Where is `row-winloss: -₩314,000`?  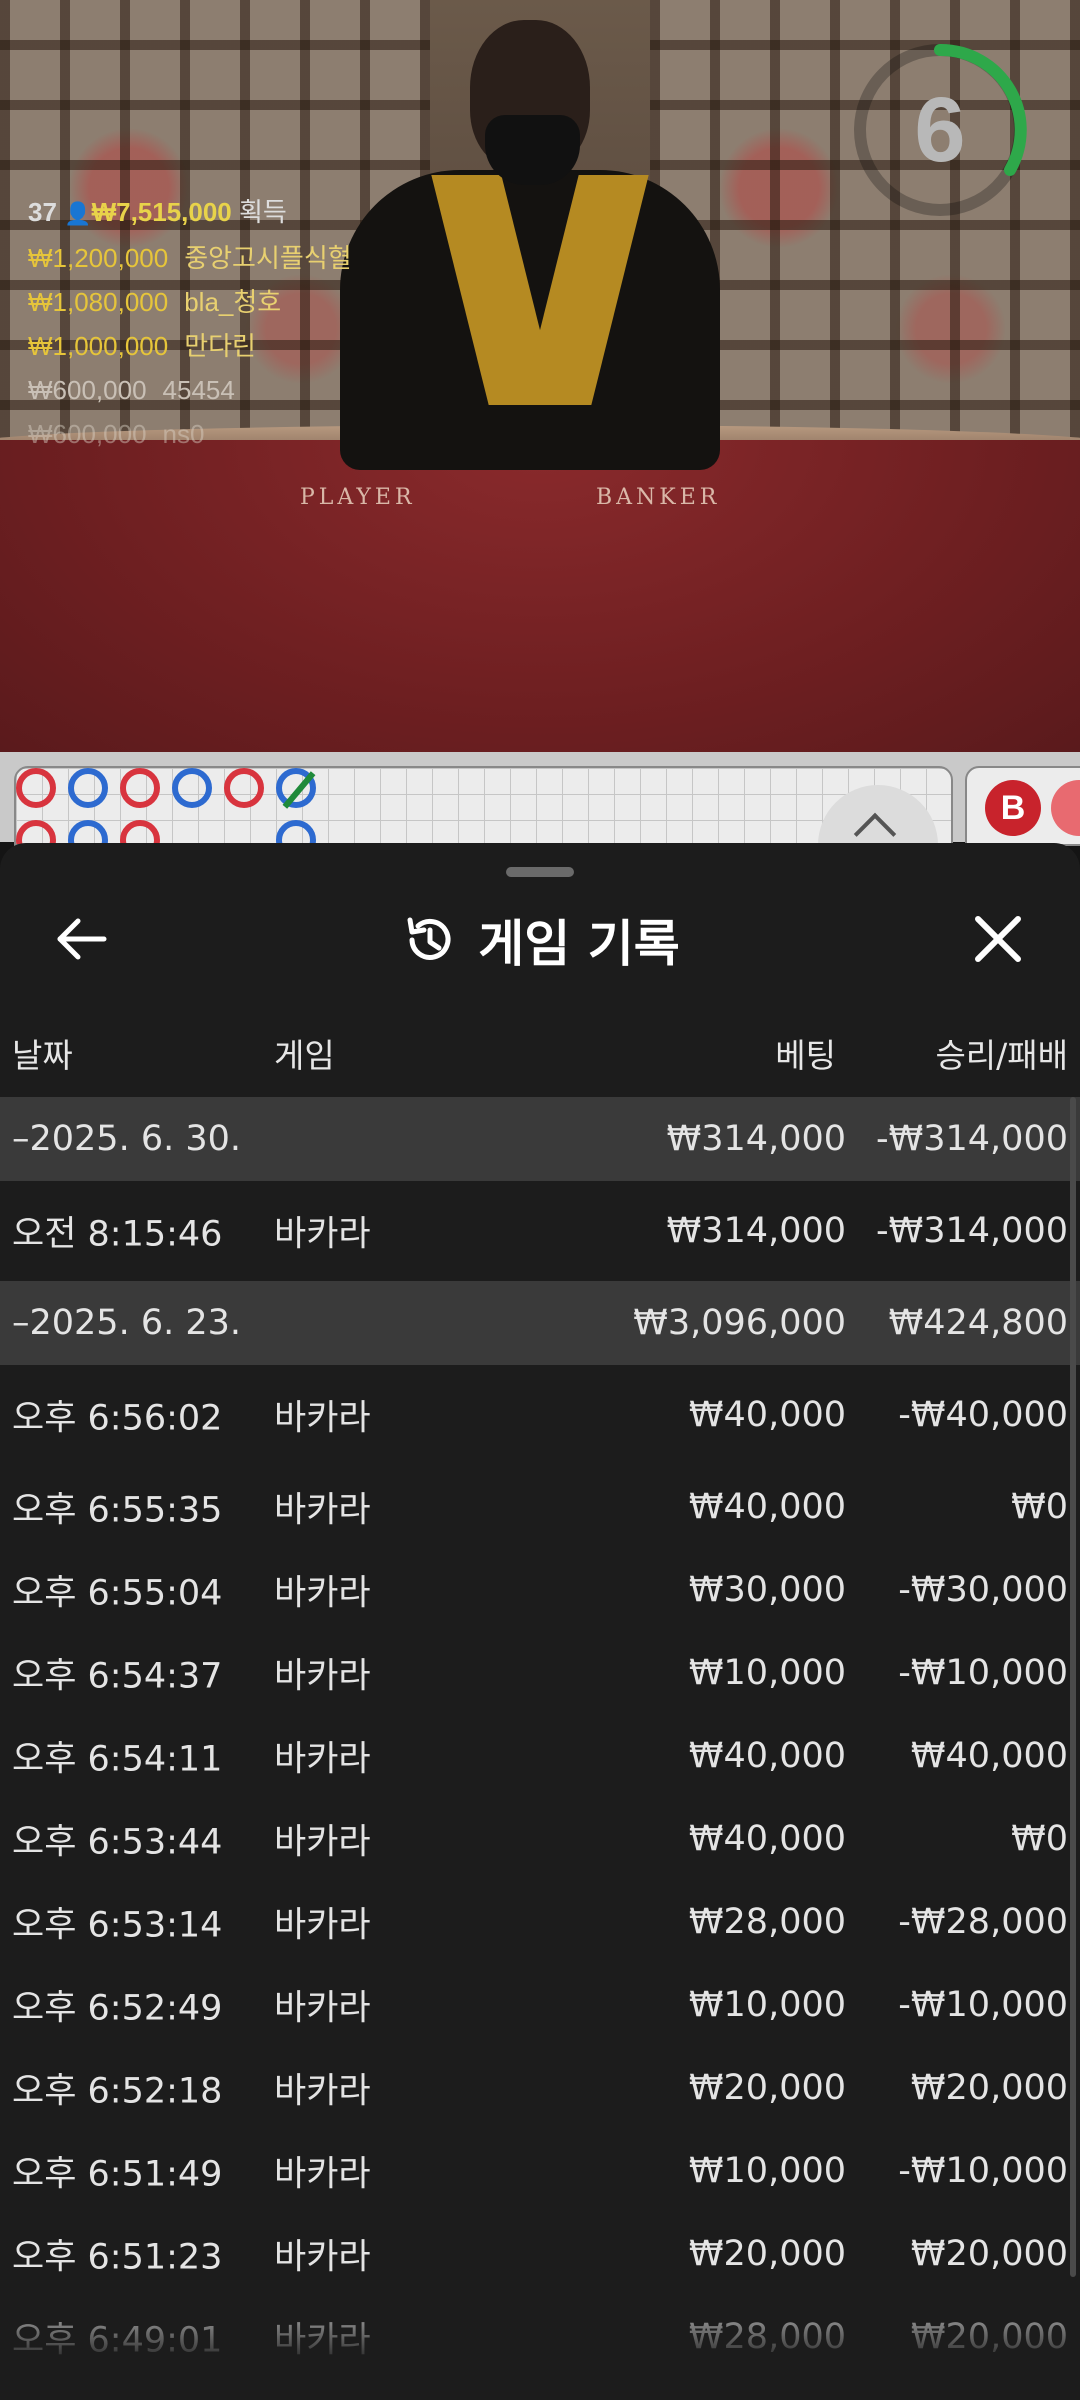
row-winloss: -₩314,000 is located at coordinates (972, 1231).